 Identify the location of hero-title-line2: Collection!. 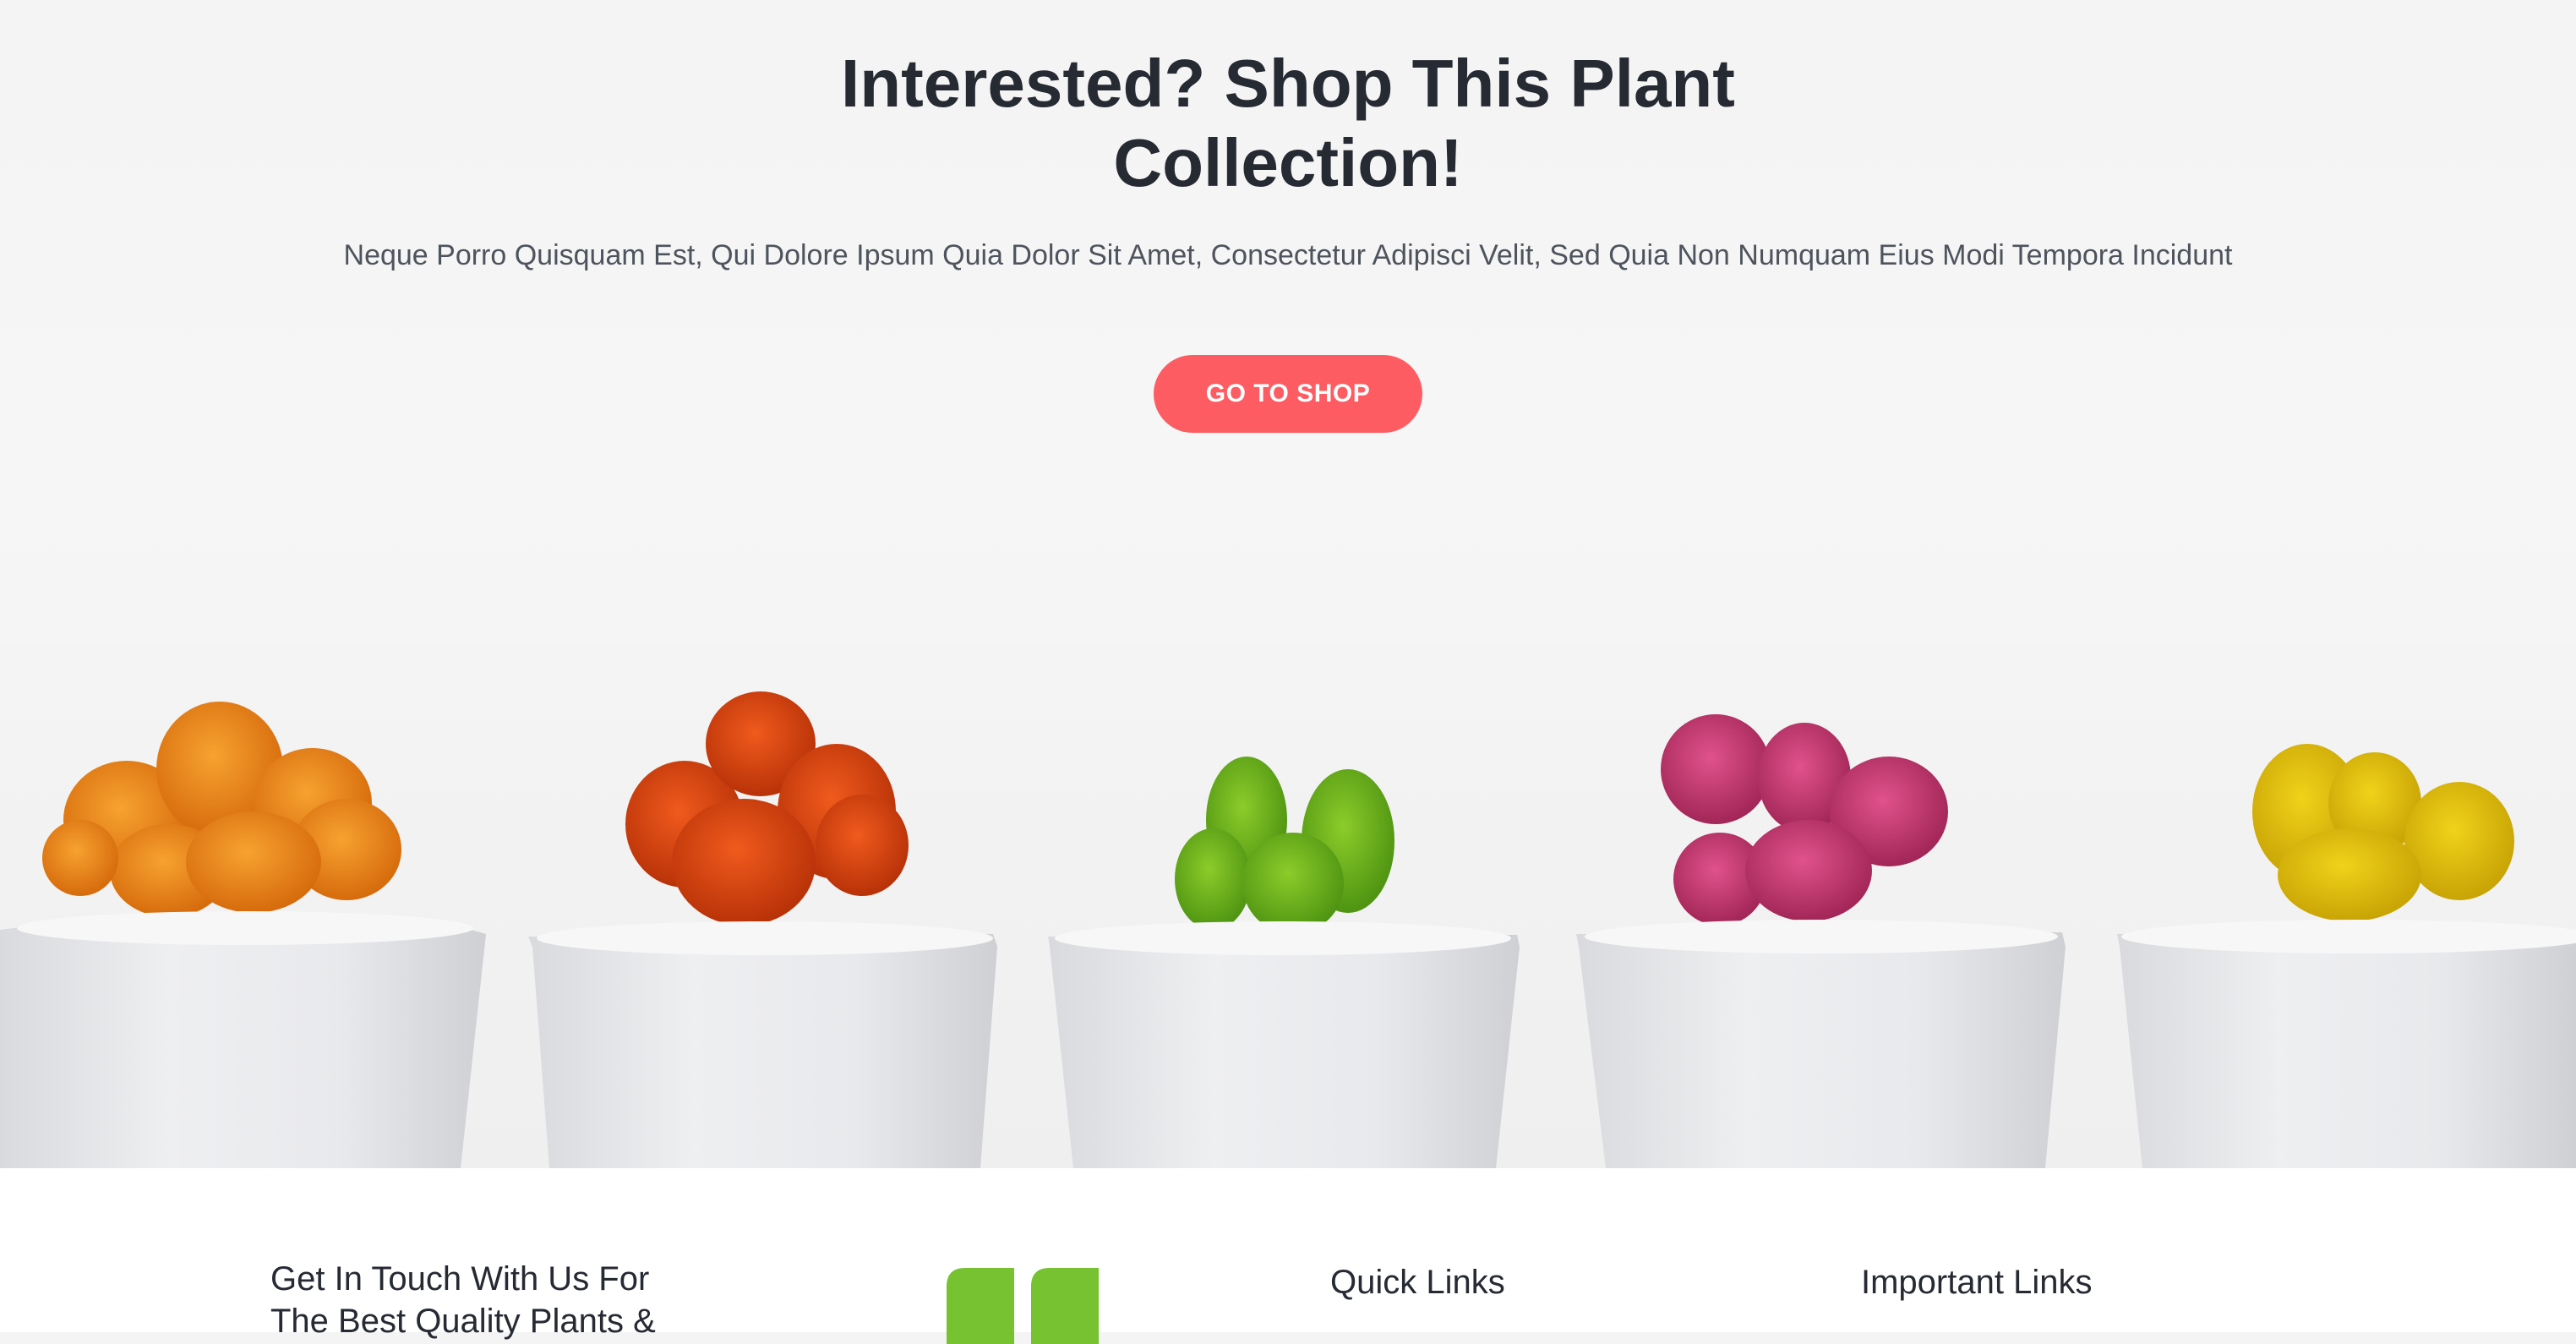
(1288, 162).